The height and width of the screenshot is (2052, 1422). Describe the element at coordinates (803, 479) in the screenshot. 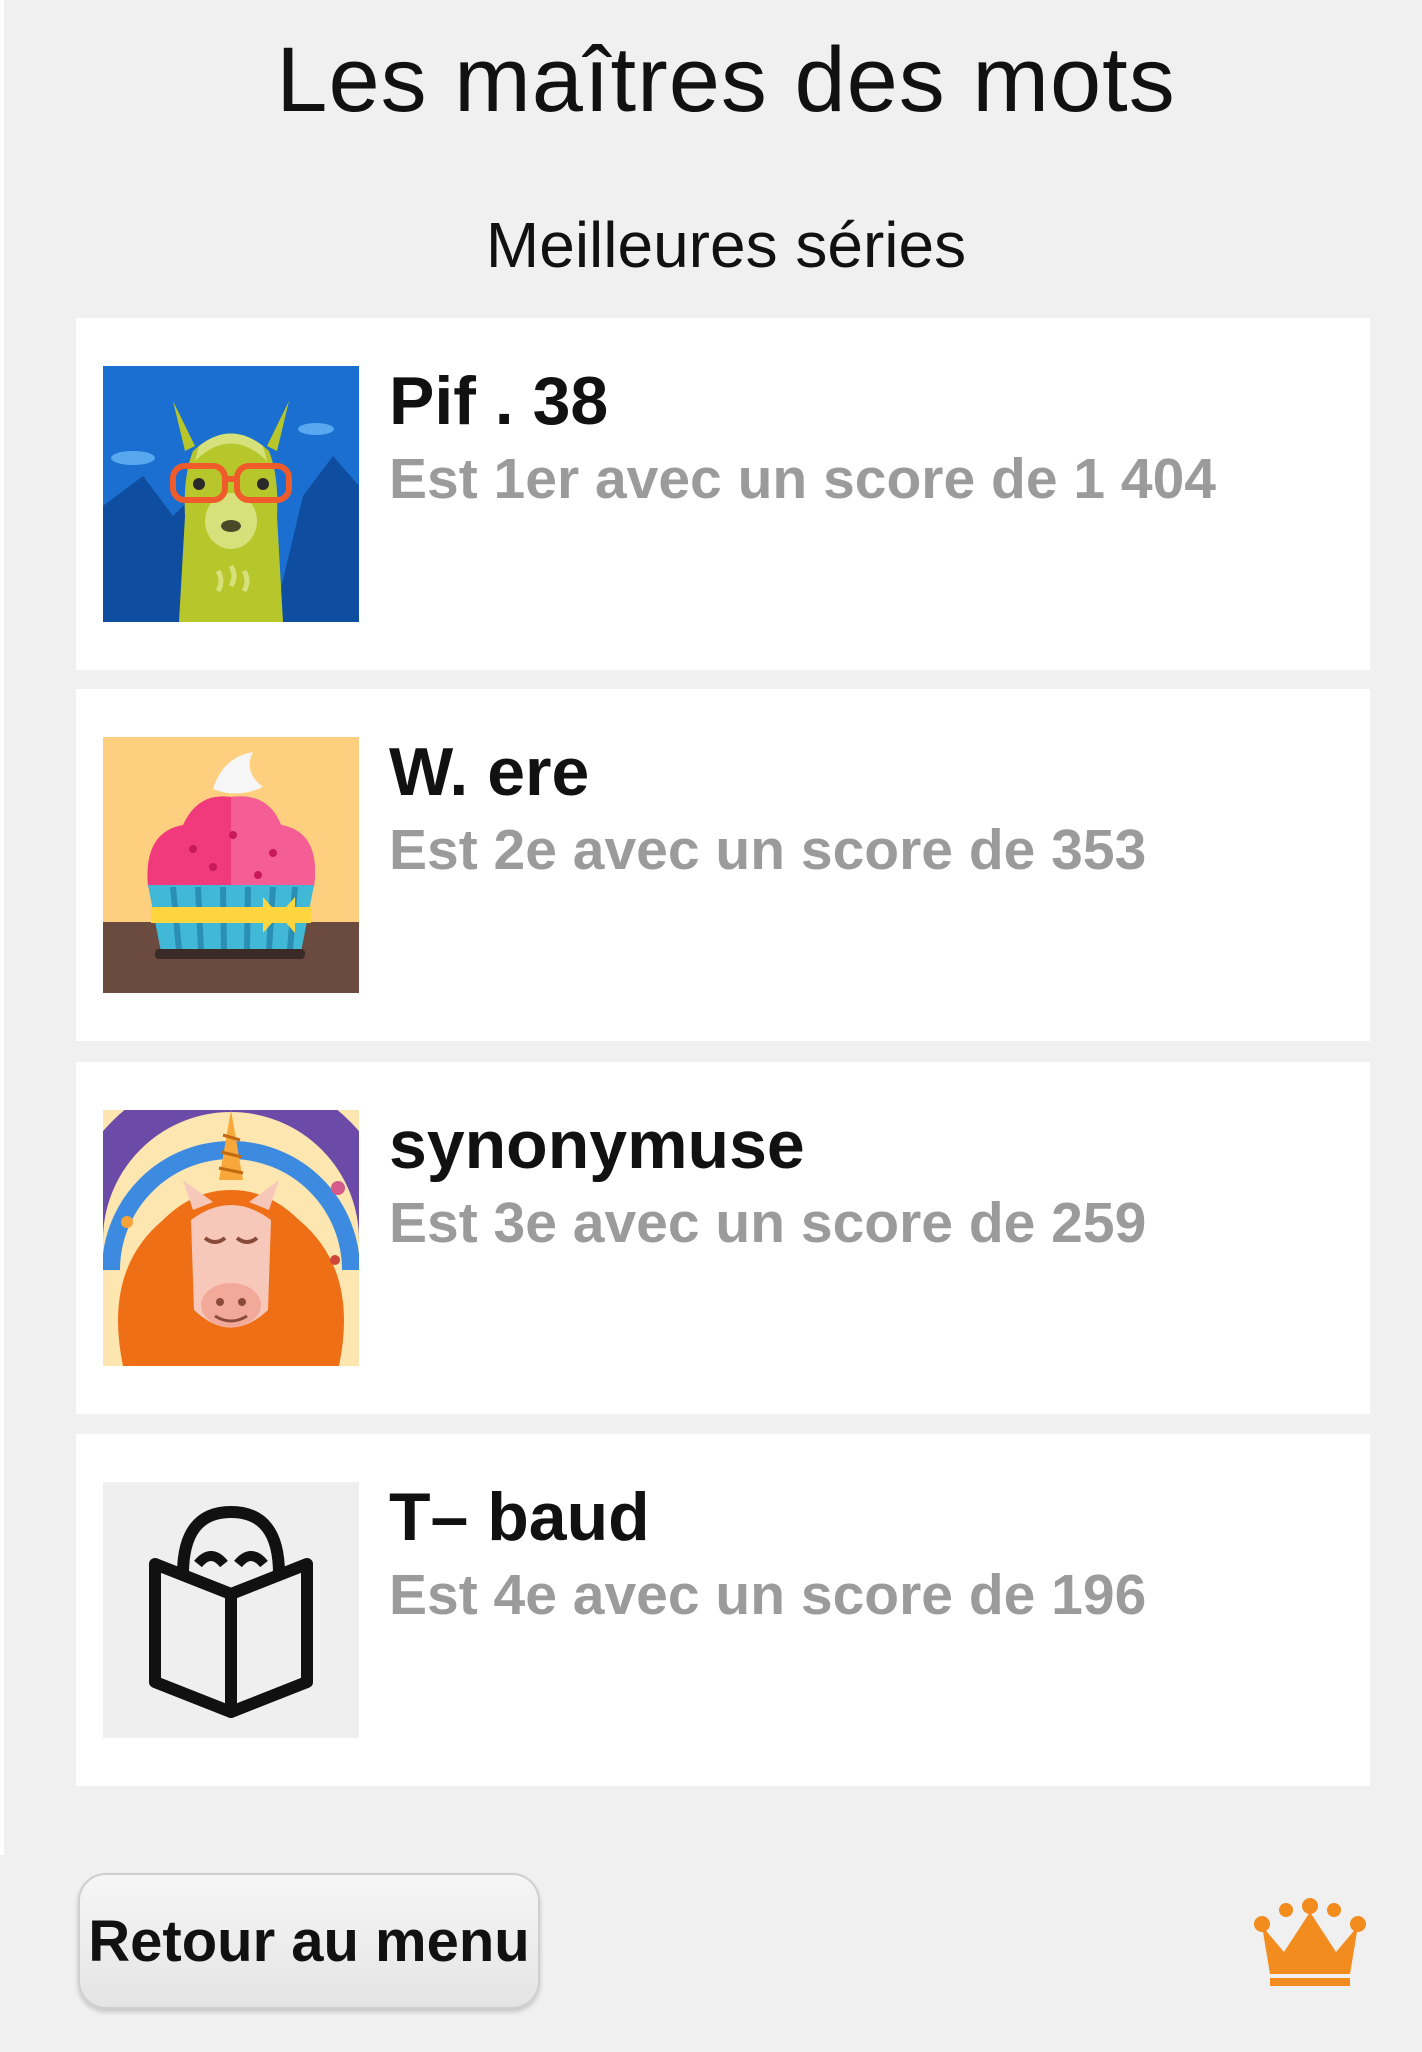

I see `player-score: Est 1er avec un score de 1 404` at that location.